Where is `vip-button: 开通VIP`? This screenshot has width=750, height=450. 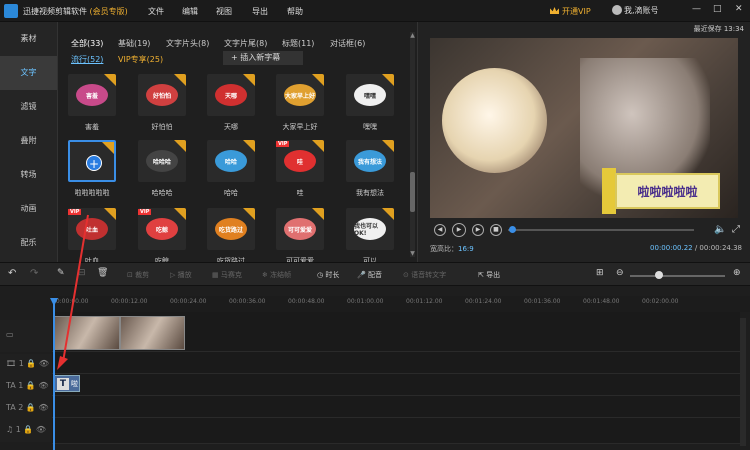 vip-button: 开通VIP is located at coordinates (570, 11).